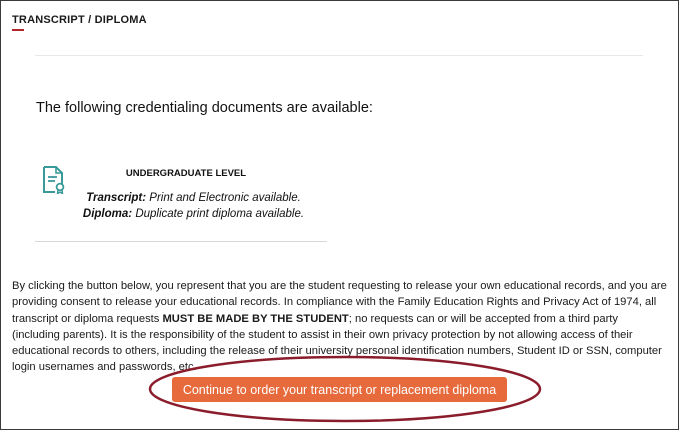  What do you see at coordinates (18, 30) in the screenshot?
I see `title-underline` at bounding box center [18, 30].